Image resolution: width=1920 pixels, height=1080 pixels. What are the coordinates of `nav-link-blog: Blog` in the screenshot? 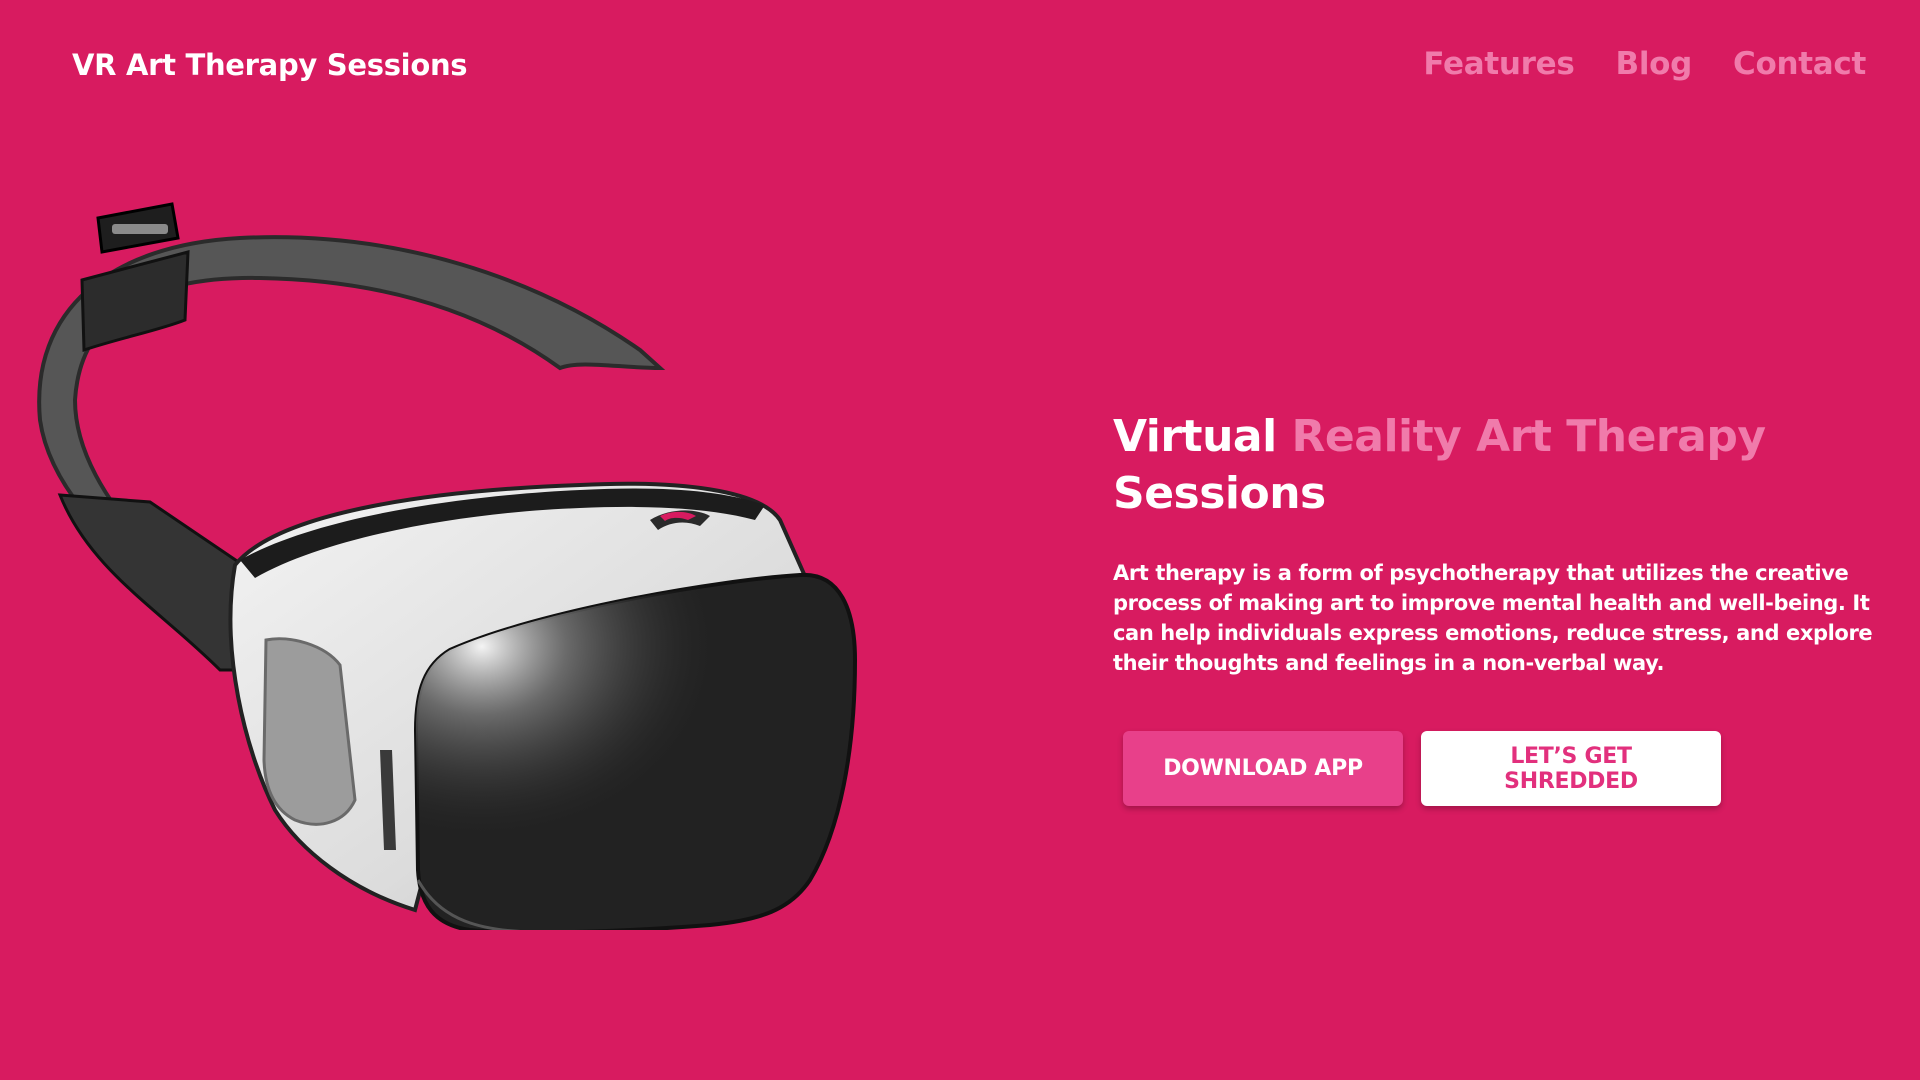 It's located at (1654, 64).